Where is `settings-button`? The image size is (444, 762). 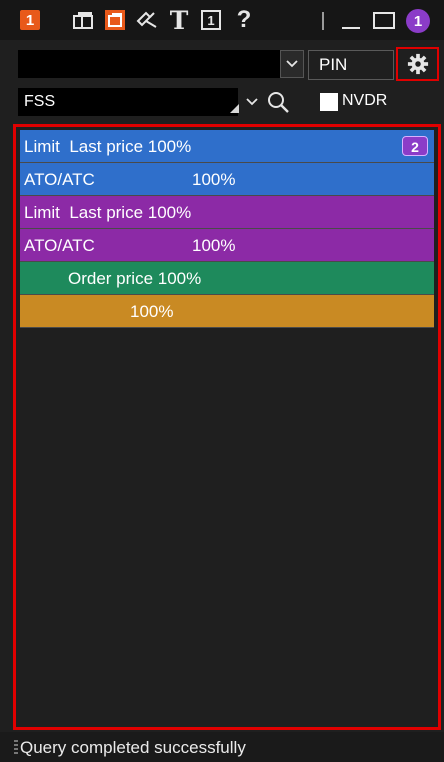
settings-button is located at coordinates (417, 64).